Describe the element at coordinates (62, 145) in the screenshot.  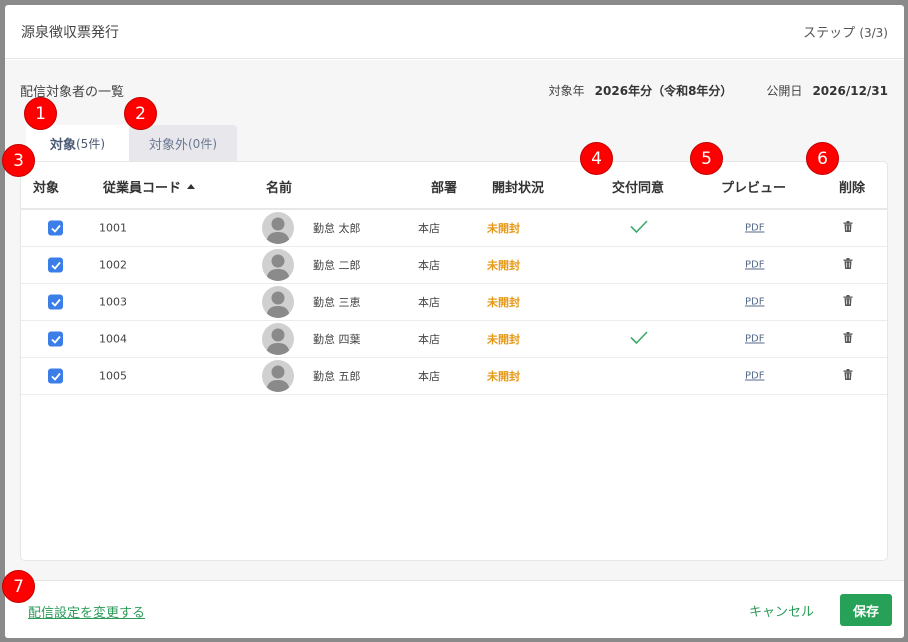
I see `tab-target-label: 対象` at that location.